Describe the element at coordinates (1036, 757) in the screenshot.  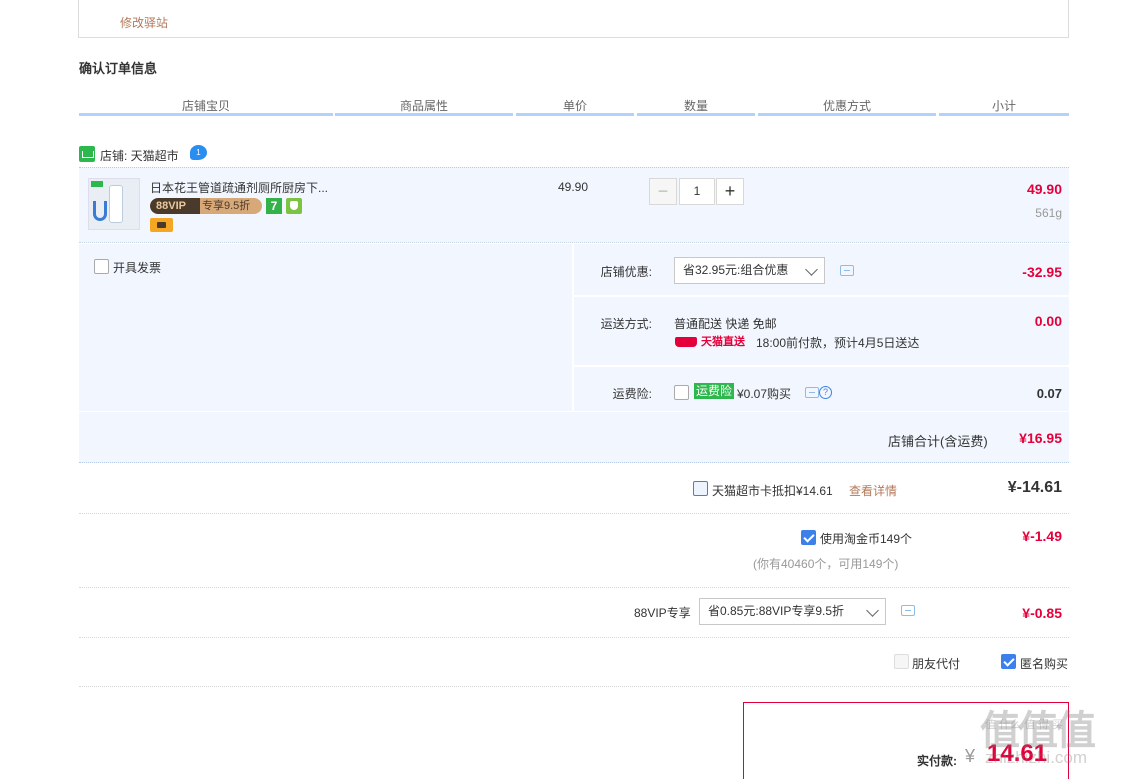
I see `watermark-url: zhizhizhi.com` at that location.